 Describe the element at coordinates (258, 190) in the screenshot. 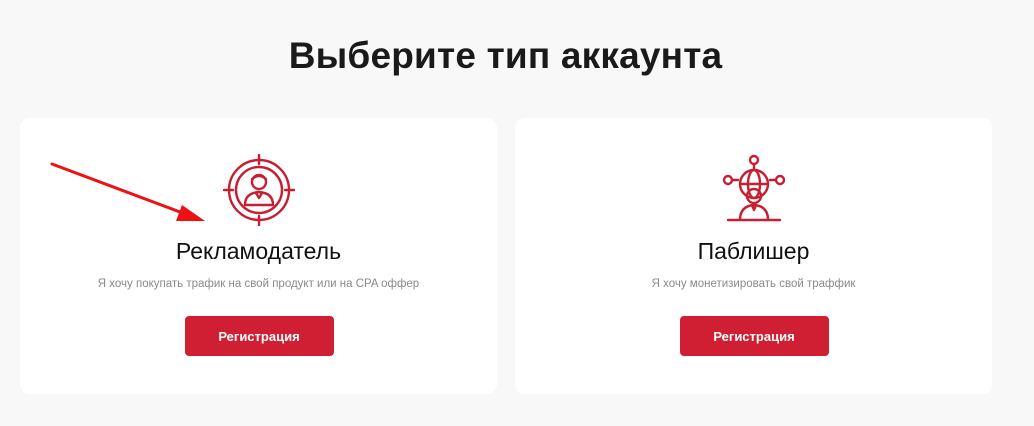

I see `target-person-icon` at that location.